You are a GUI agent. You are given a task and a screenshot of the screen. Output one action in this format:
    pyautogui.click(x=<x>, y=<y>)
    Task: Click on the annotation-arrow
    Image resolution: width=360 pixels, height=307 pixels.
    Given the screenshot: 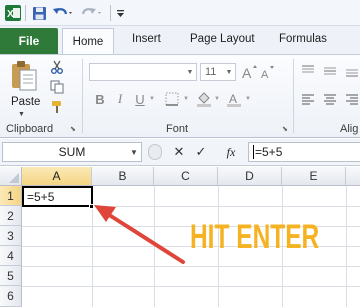 What is the action you would take?
    pyautogui.click(x=139, y=234)
    